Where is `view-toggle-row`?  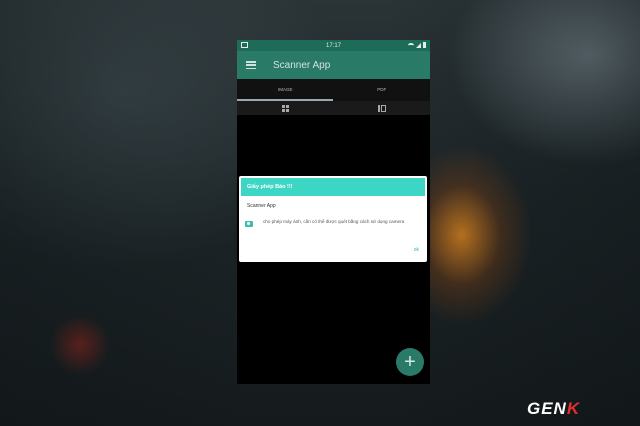 view-toggle-row is located at coordinates (333, 108).